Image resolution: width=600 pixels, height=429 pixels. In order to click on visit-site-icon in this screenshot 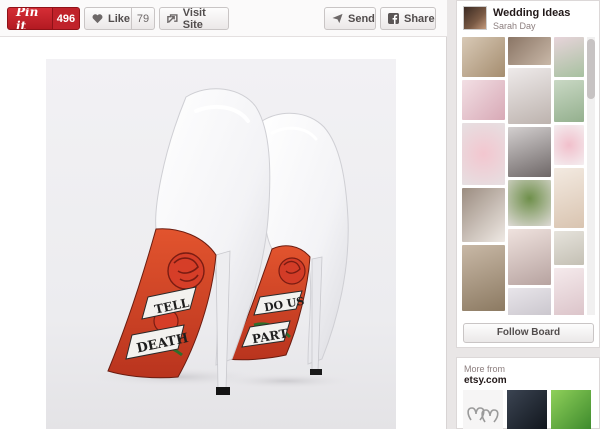, I will do `click(172, 18)`.